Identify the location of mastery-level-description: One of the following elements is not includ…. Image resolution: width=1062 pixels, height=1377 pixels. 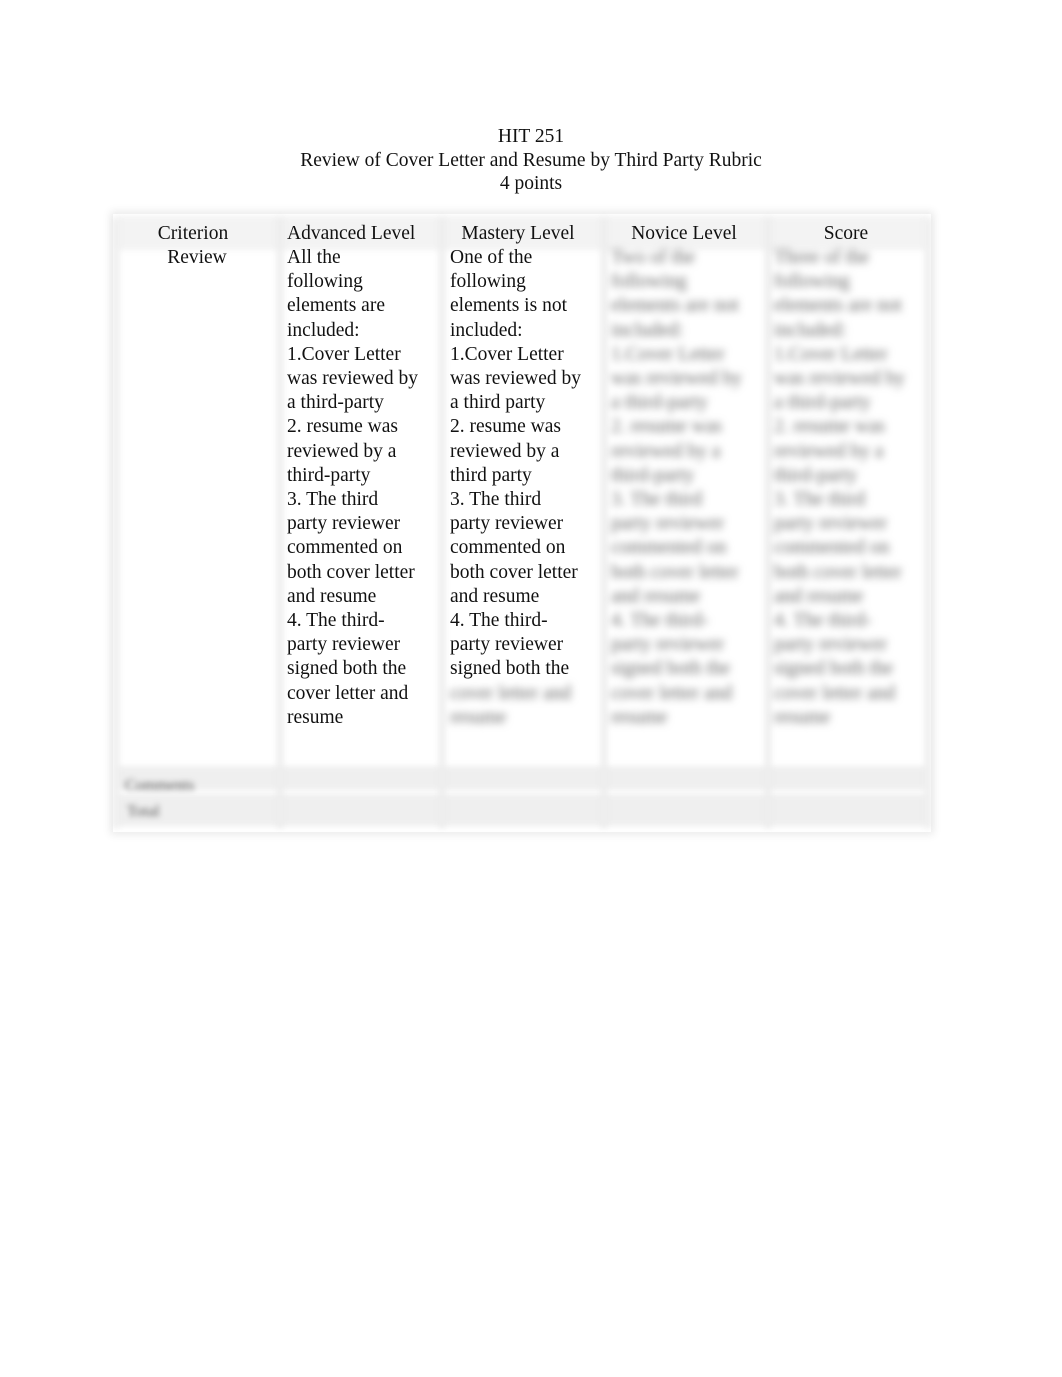
(525, 488).